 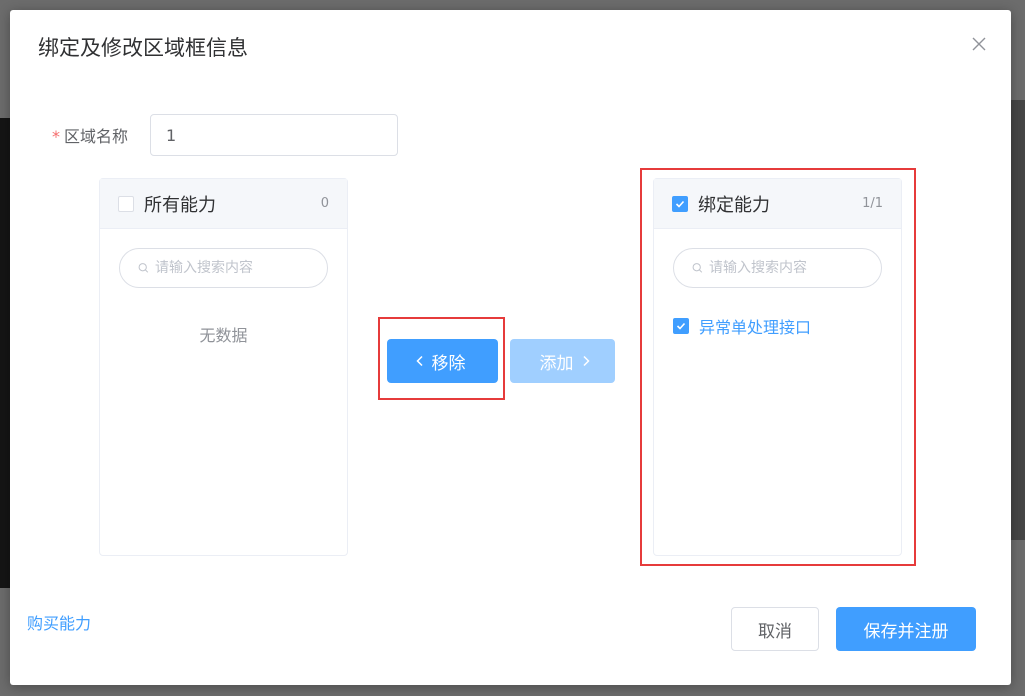 I want to click on close-icon, so click(x=979, y=44).